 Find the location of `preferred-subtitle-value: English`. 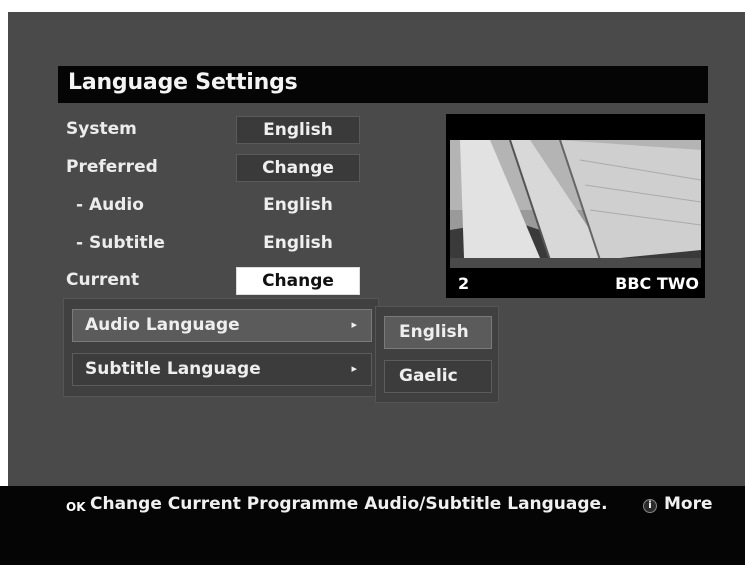

preferred-subtitle-value: English is located at coordinates (298, 243).